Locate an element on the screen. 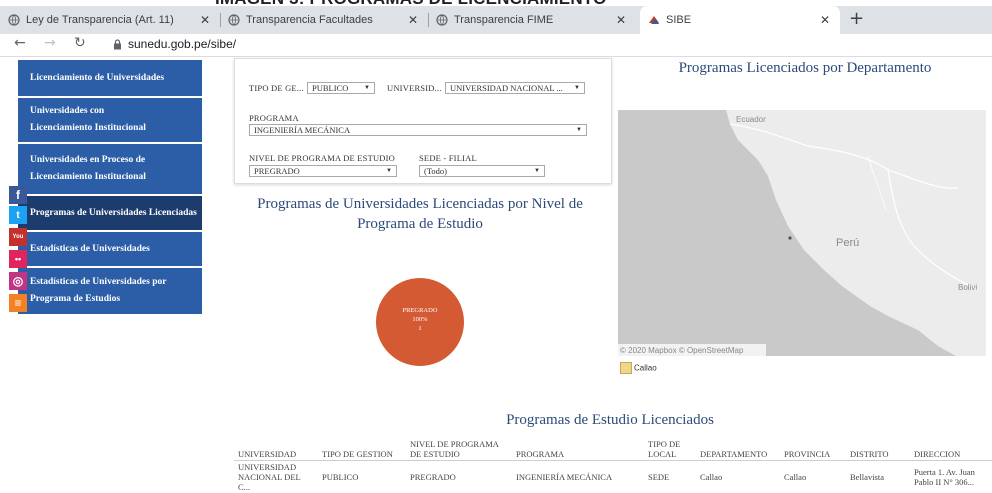  table-cell: Bellavista is located at coordinates (878, 477).